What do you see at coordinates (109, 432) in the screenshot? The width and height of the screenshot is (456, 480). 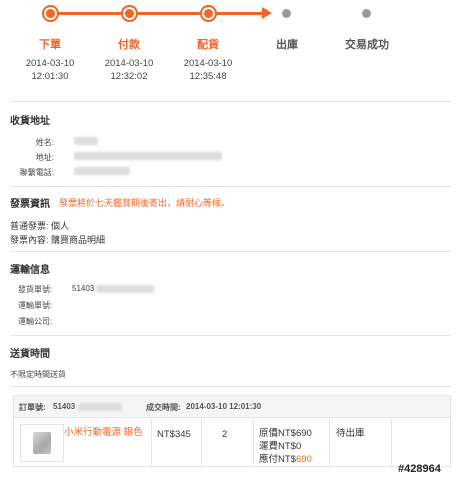 I see `product-name-link: 小米行動電源 銀色` at bounding box center [109, 432].